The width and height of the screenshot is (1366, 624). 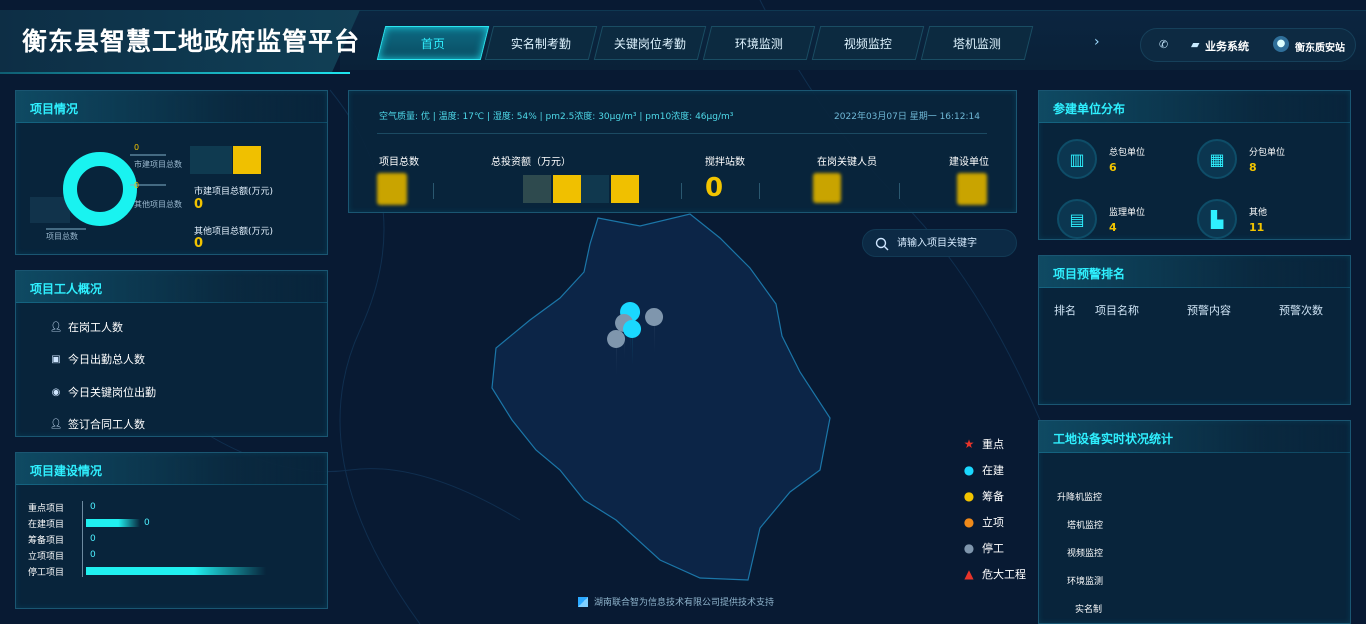 What do you see at coordinates (199, 243) in the screenshot?
I see `other-amount-value: 0` at bounding box center [199, 243].